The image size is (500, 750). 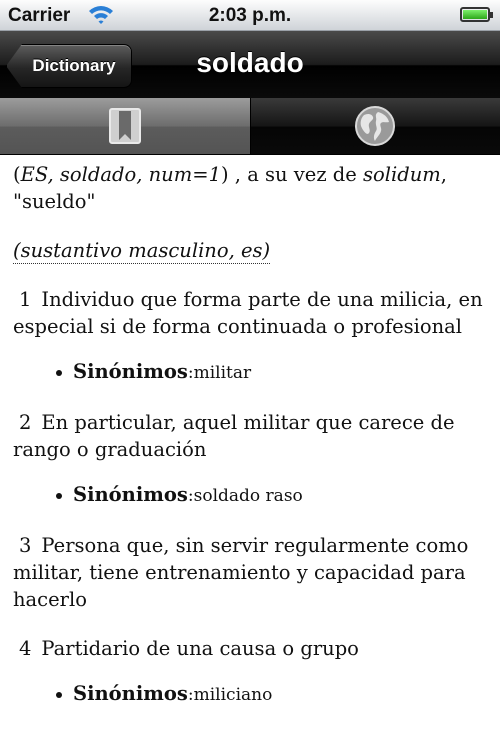 What do you see at coordinates (292, 174) in the screenshot?
I see `etymology-connector: ) , a su vez de` at bounding box center [292, 174].